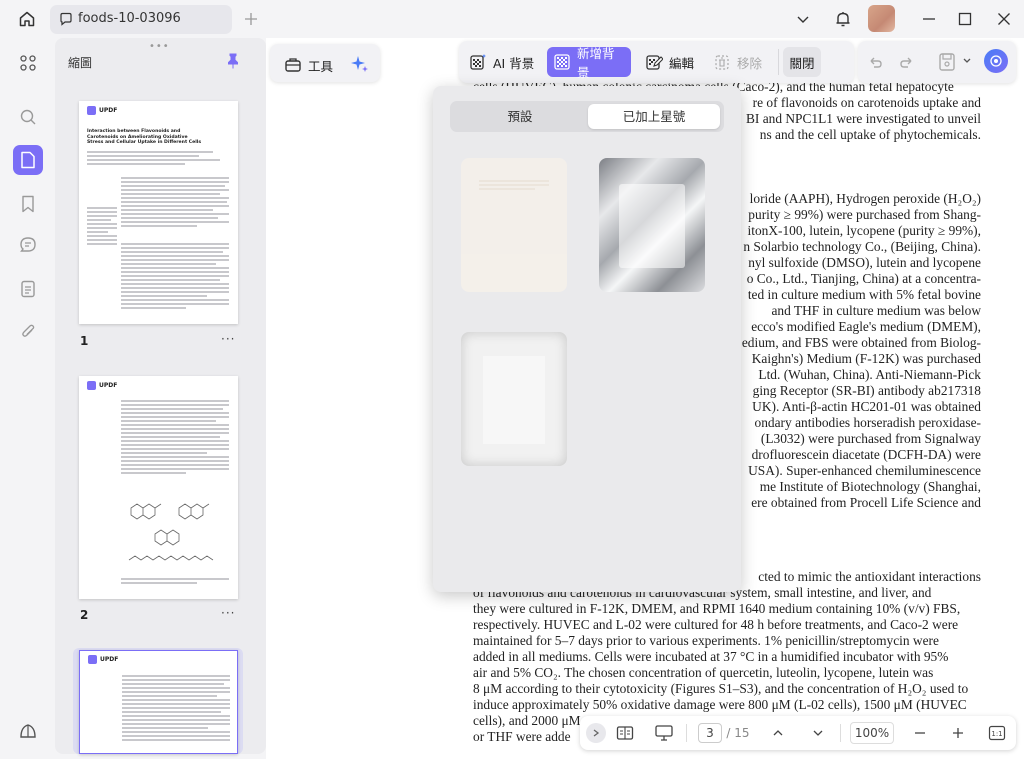 This screenshot has width=1024, height=759. Describe the element at coordinates (722, 62) in the screenshot. I see `trash-icon` at that location.